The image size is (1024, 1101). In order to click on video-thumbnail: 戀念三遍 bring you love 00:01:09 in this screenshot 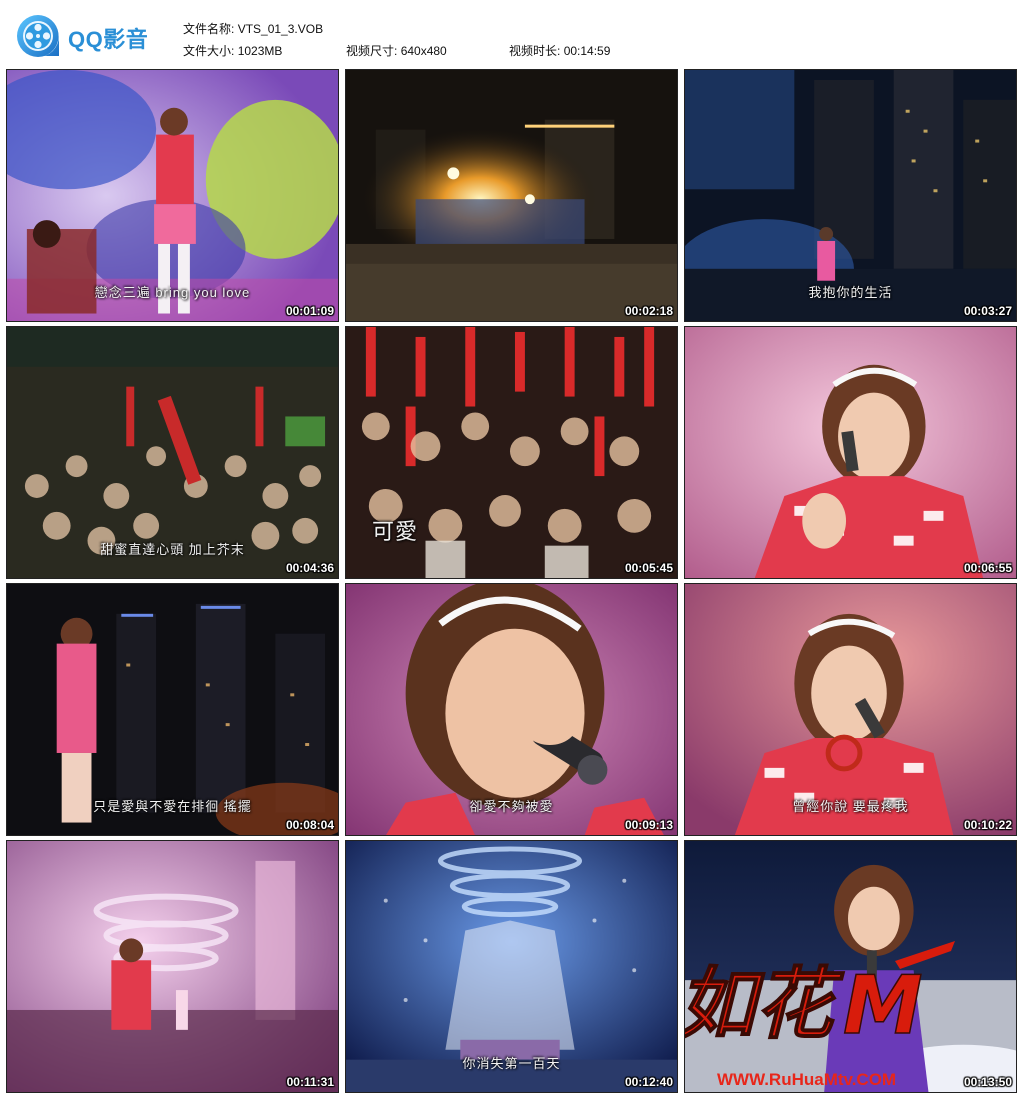, I will do `click(172, 195)`.